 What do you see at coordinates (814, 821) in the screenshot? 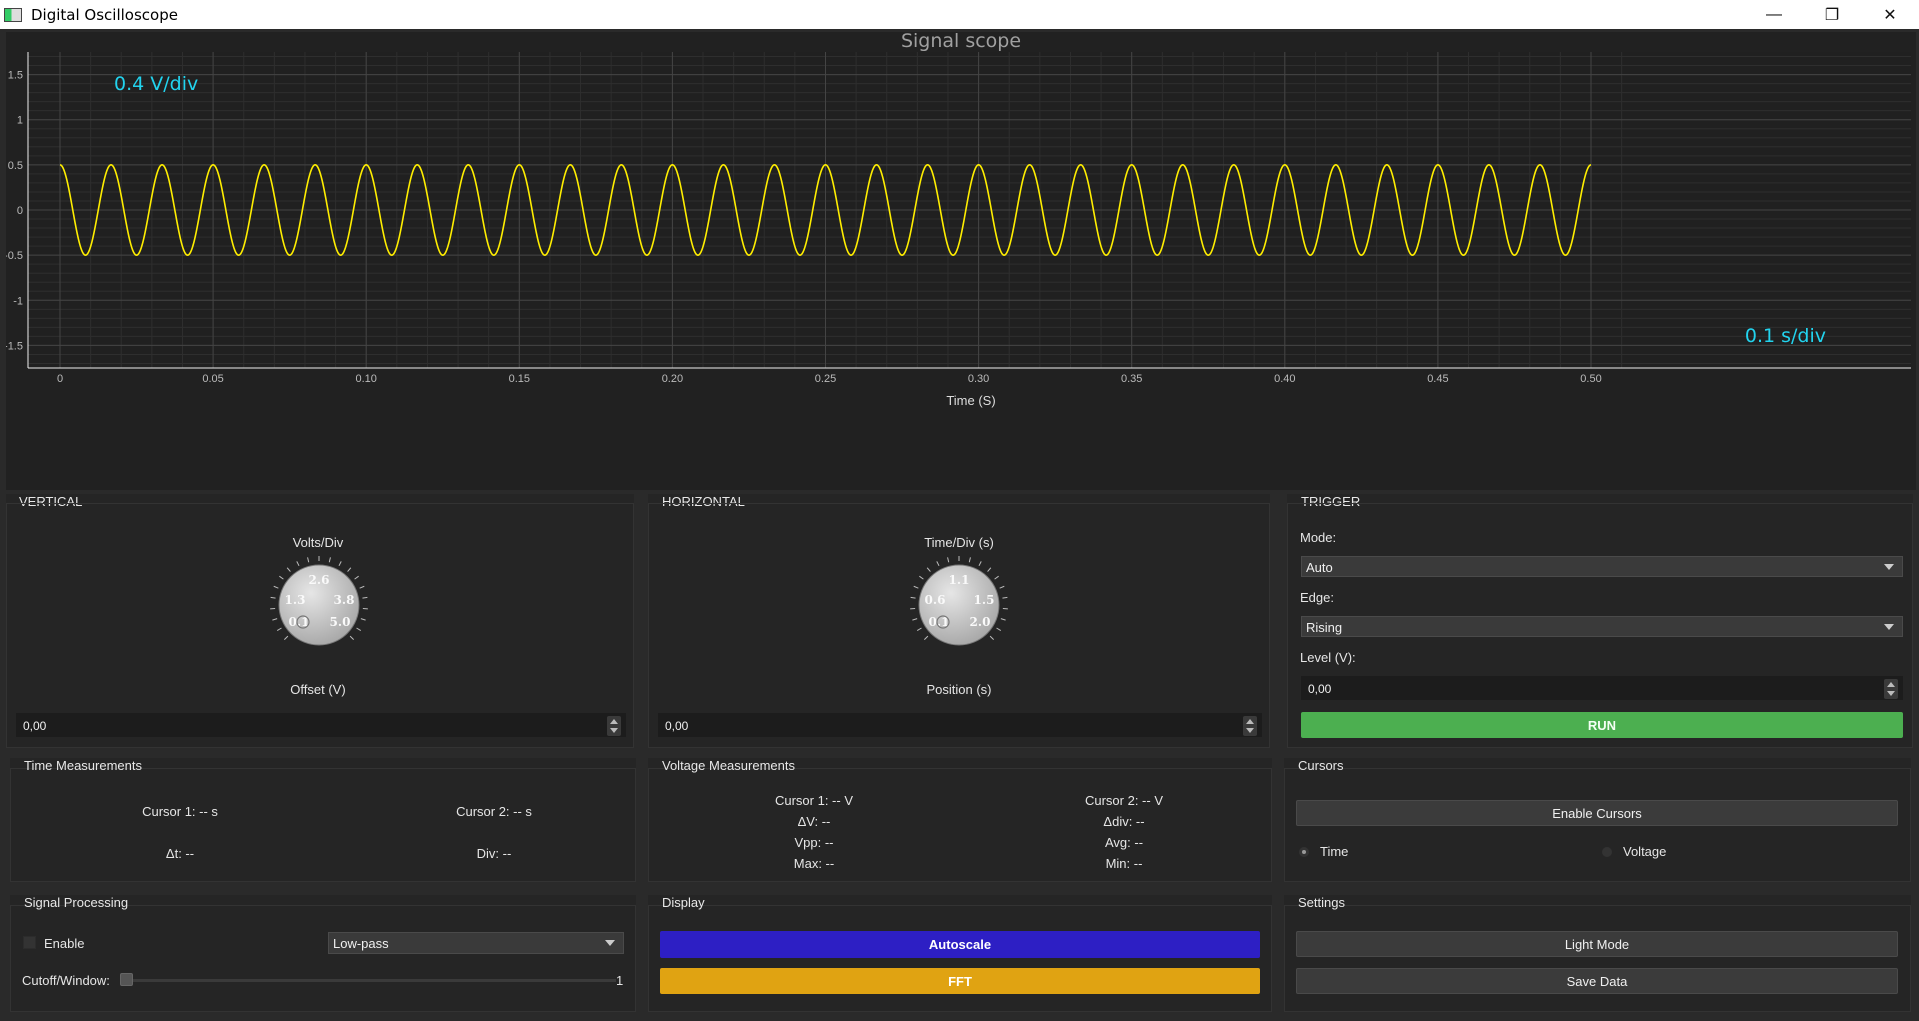
I see `voltage-delta: ΔV: --` at bounding box center [814, 821].